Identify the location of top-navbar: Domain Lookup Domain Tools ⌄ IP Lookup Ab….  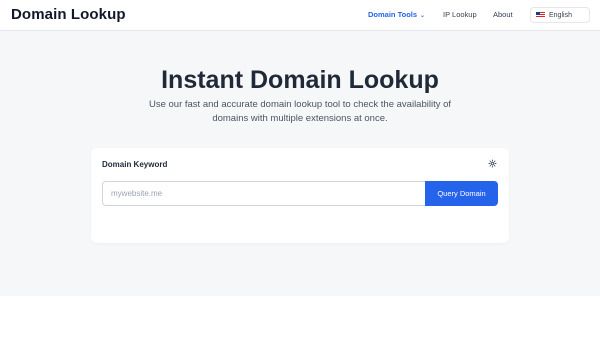
(300, 15).